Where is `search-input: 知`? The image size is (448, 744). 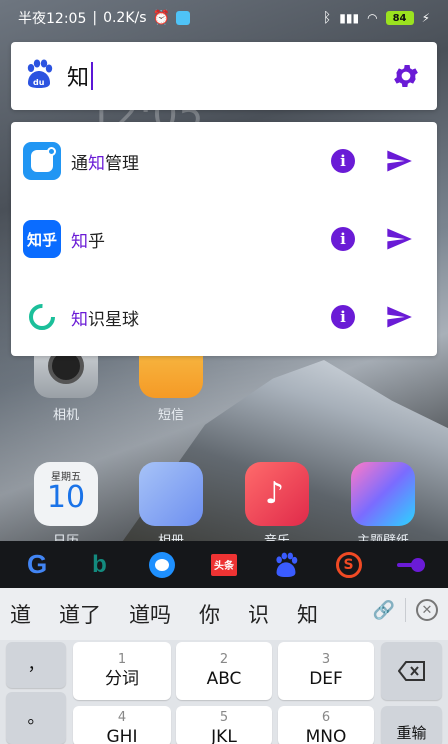
search-input: 知 is located at coordinates (80, 76).